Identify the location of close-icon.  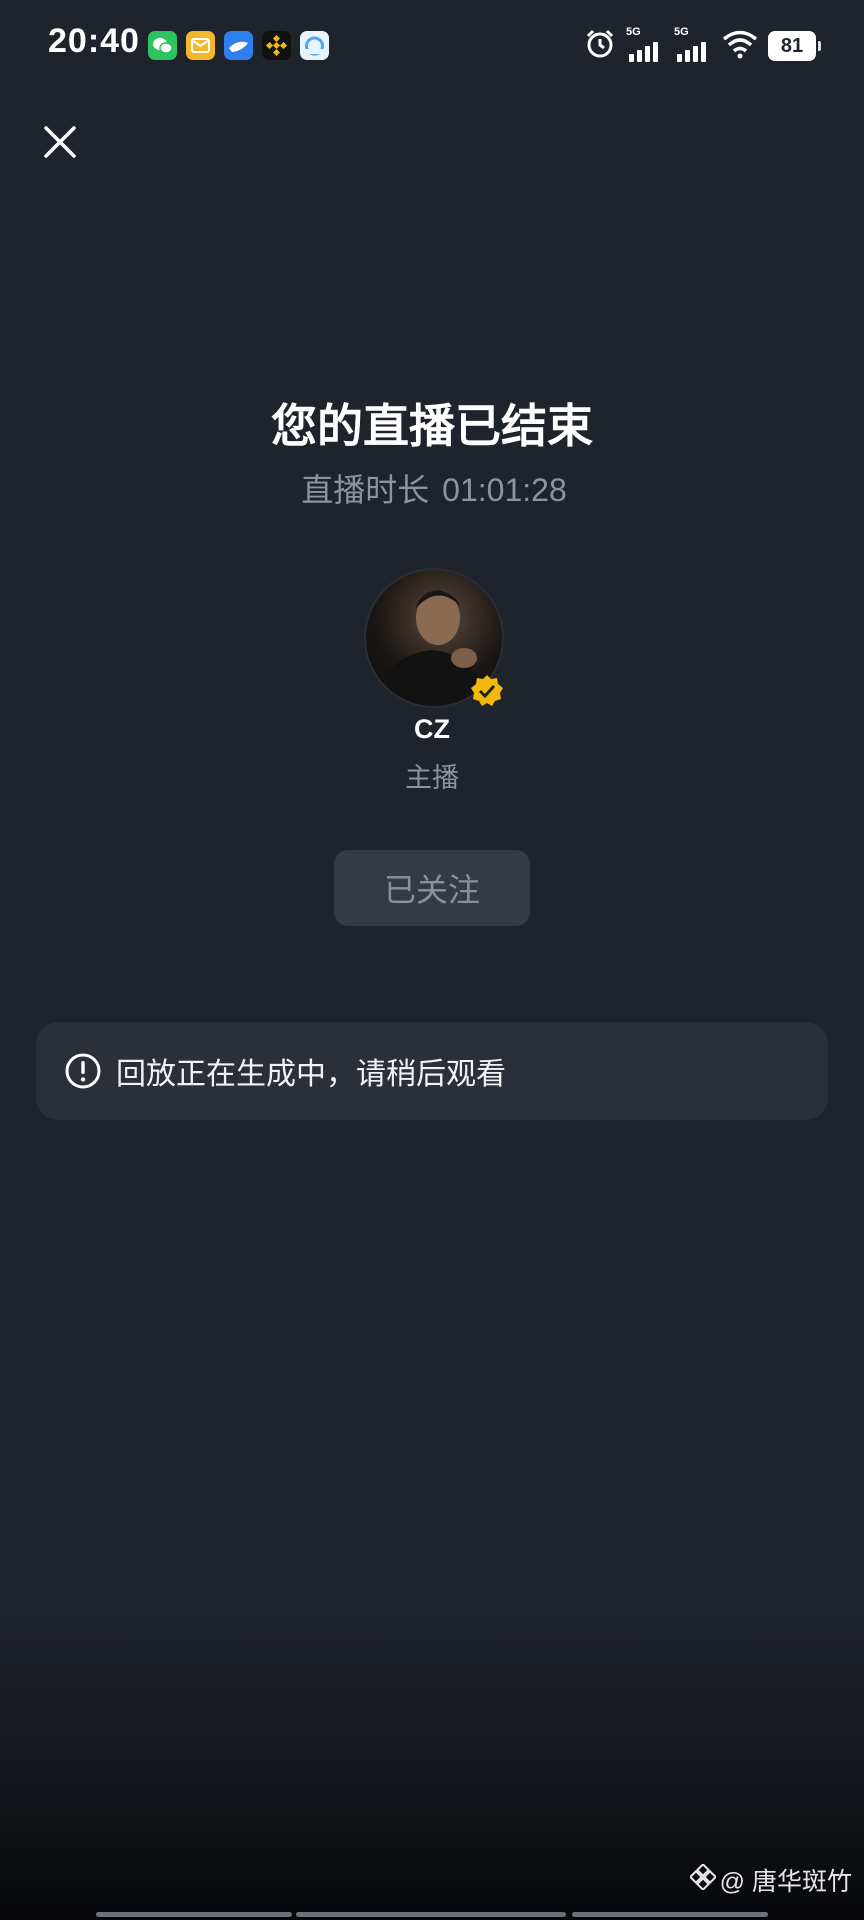
(60, 142).